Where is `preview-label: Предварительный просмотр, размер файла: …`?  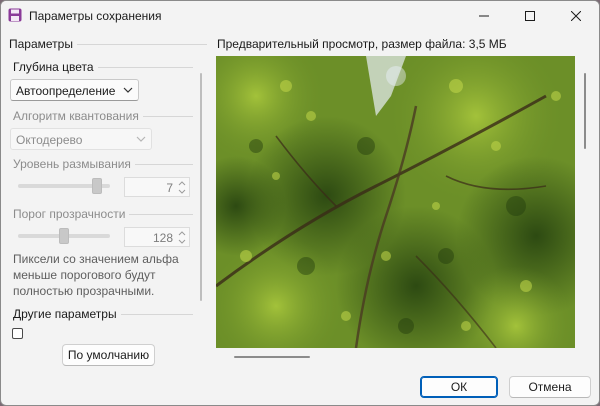 preview-label: Предварительный просмотр, размер файла: … is located at coordinates (364, 44).